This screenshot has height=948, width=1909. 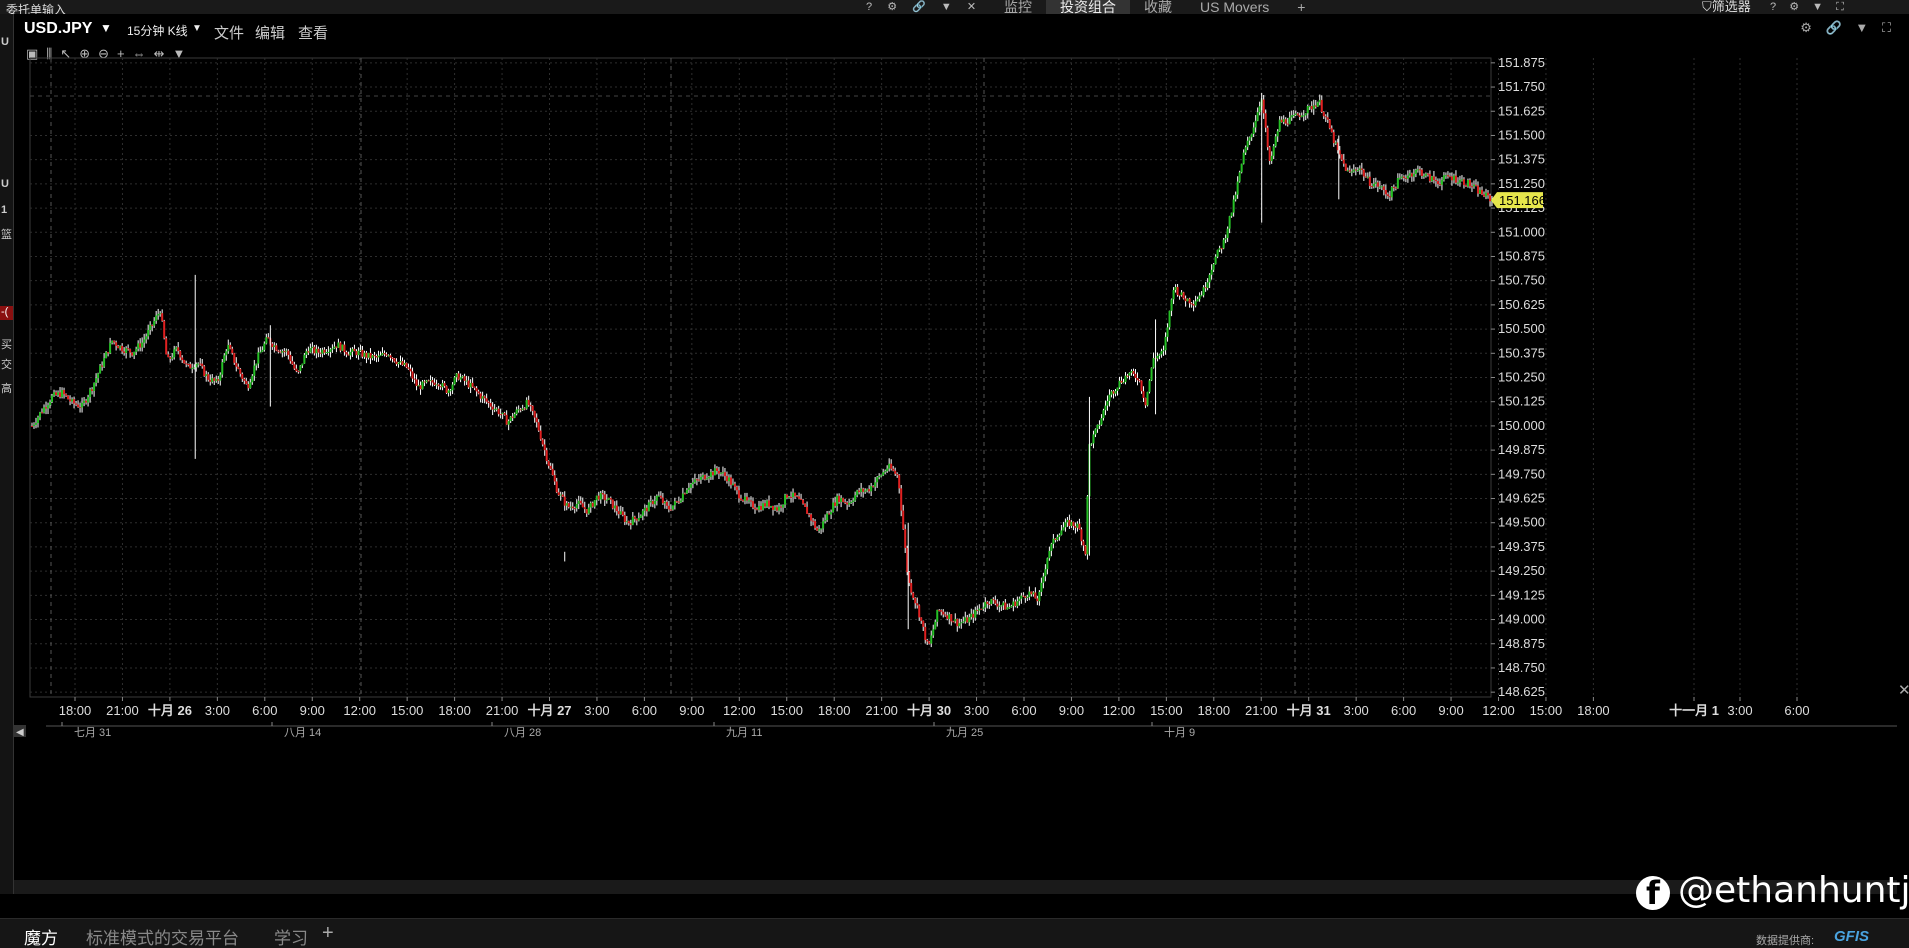 What do you see at coordinates (162, 936) in the screenshot?
I see `bottom-tab-classic-tws: 标准模式的交易平台` at bounding box center [162, 936].